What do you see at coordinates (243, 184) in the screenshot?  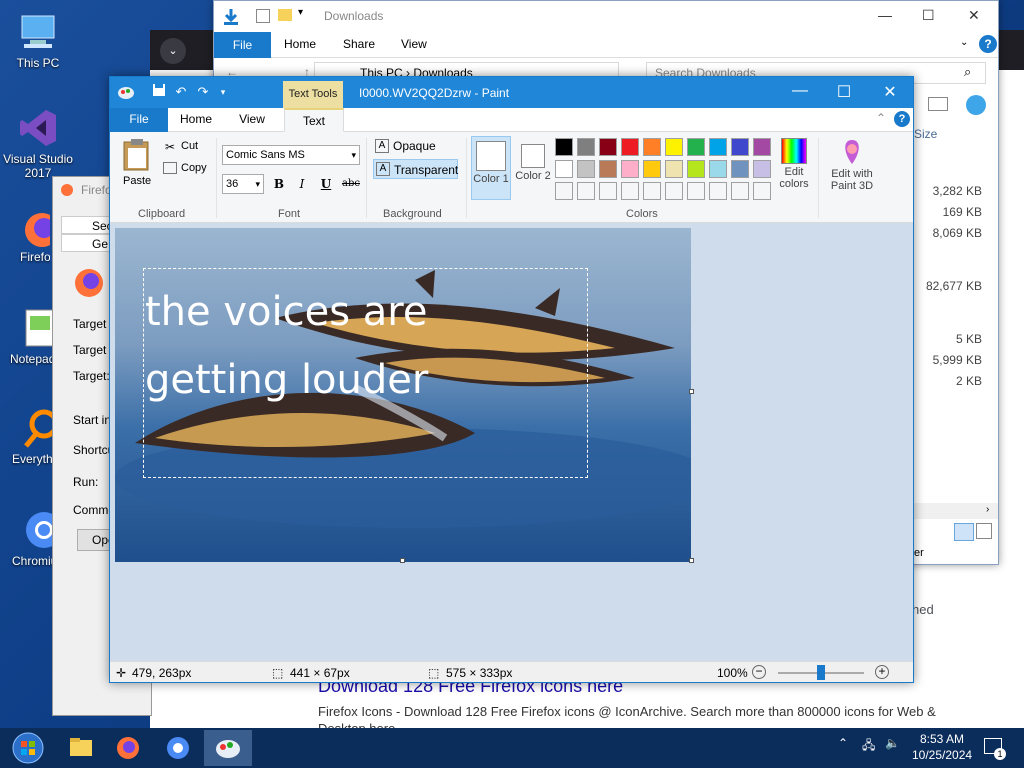 I see `font-size-select: 36 ▾` at bounding box center [243, 184].